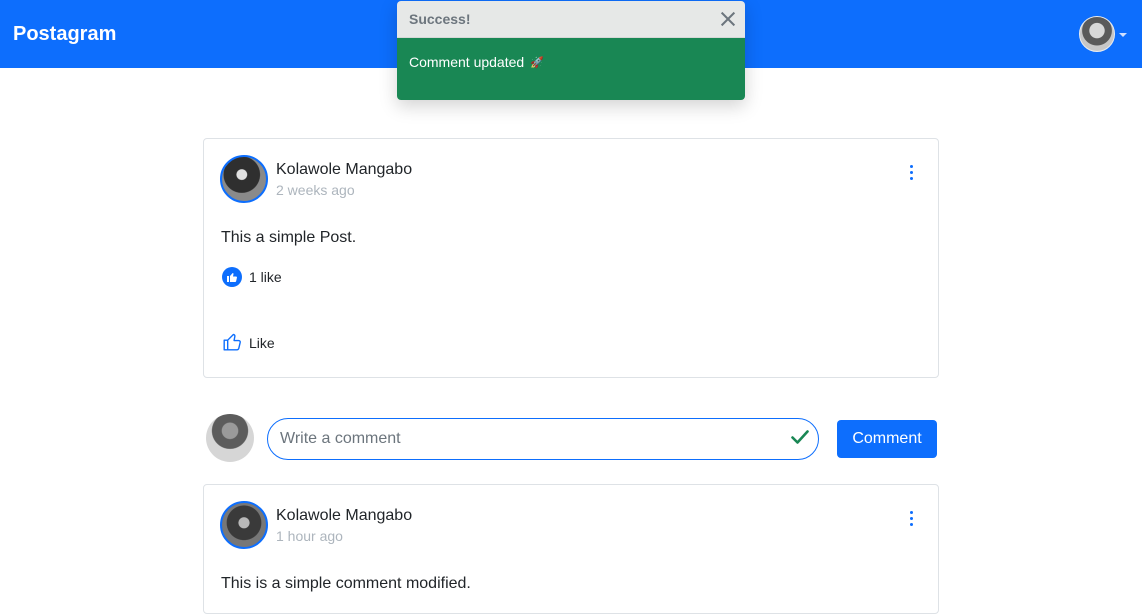  What do you see at coordinates (571, 69) in the screenshot?
I see `toast-body: Comment updated 🚀` at bounding box center [571, 69].